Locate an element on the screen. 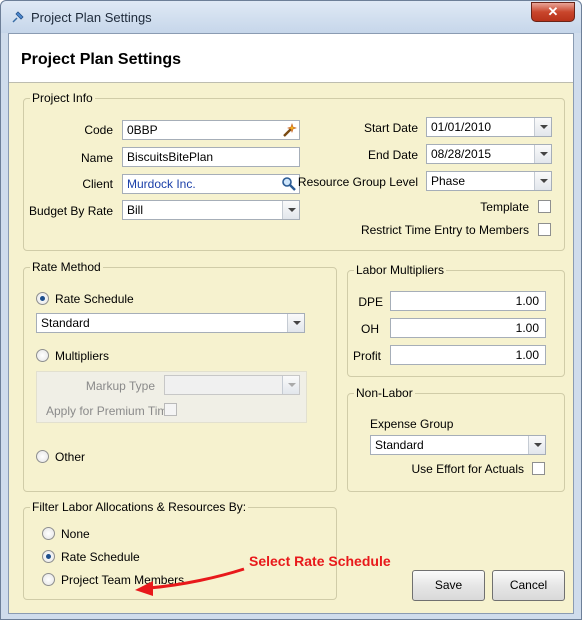  client-value: Murdock Inc. is located at coordinates (161, 184).